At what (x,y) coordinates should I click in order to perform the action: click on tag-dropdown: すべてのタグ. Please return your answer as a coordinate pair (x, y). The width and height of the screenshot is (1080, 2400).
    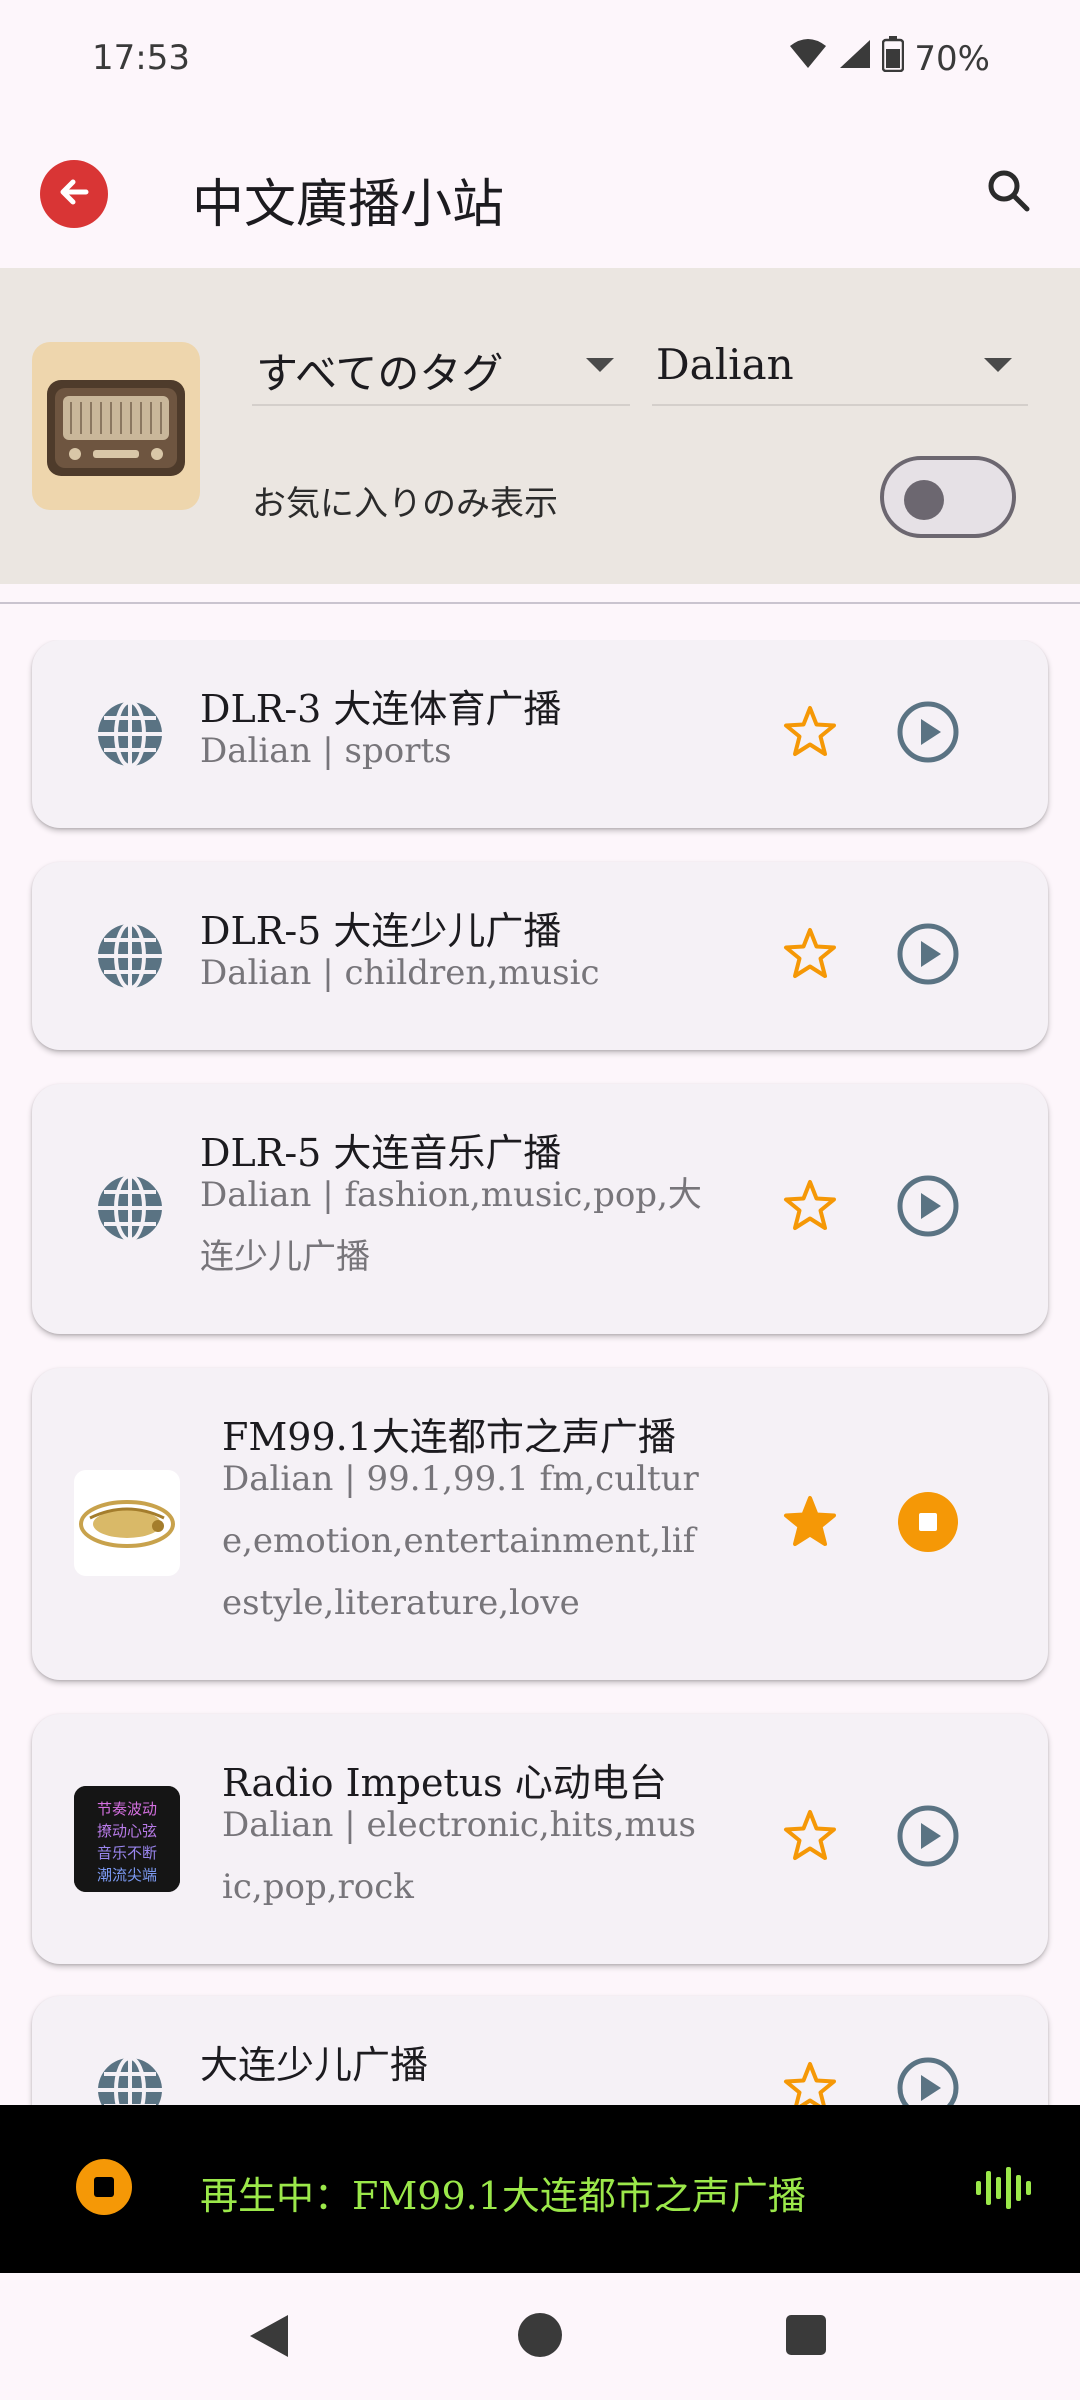
    Looking at the image, I should click on (441, 365).